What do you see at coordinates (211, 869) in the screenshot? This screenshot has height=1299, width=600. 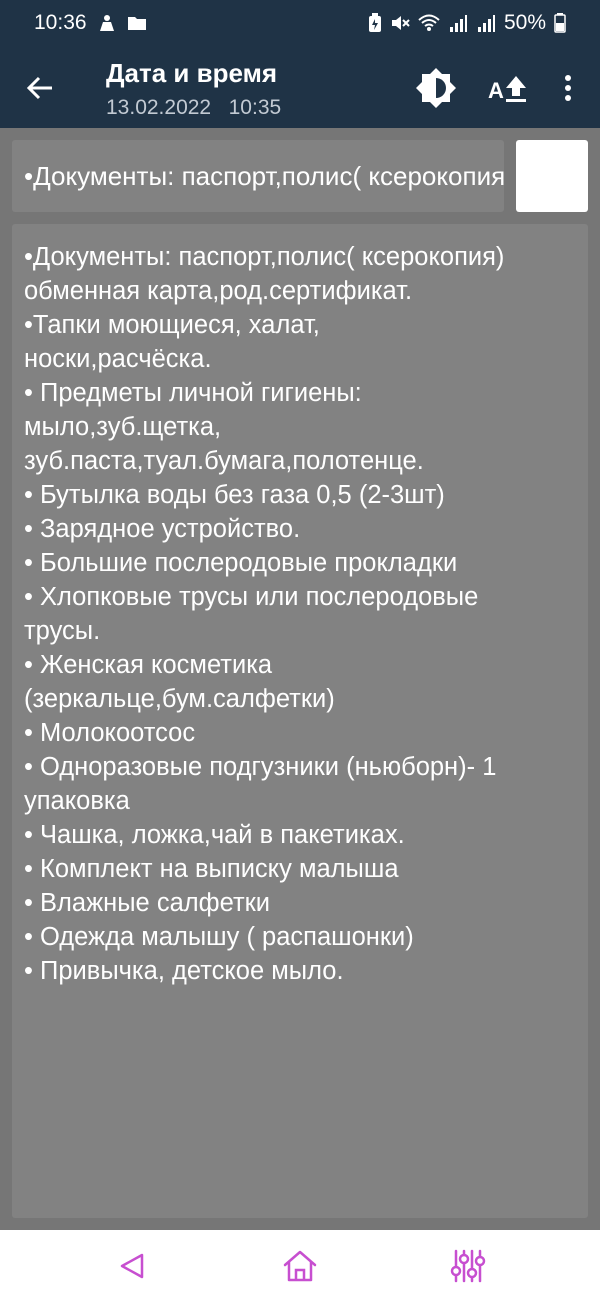 I see `note-body-line: • Комплект на выписку малыша` at bounding box center [211, 869].